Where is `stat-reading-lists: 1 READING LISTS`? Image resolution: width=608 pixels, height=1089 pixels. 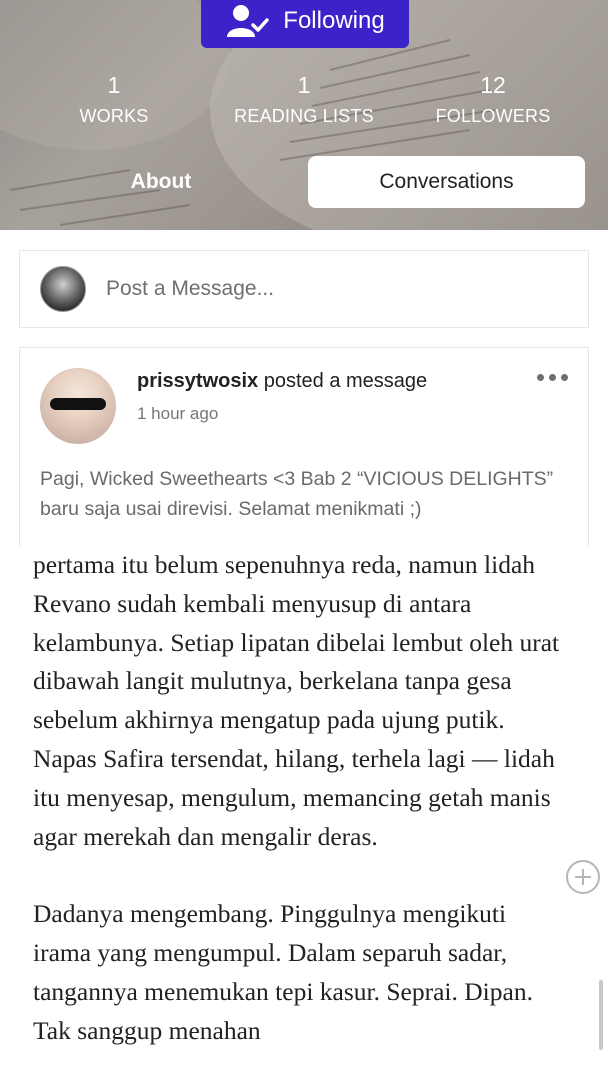 stat-reading-lists: 1 READING LISTS is located at coordinates (304, 100).